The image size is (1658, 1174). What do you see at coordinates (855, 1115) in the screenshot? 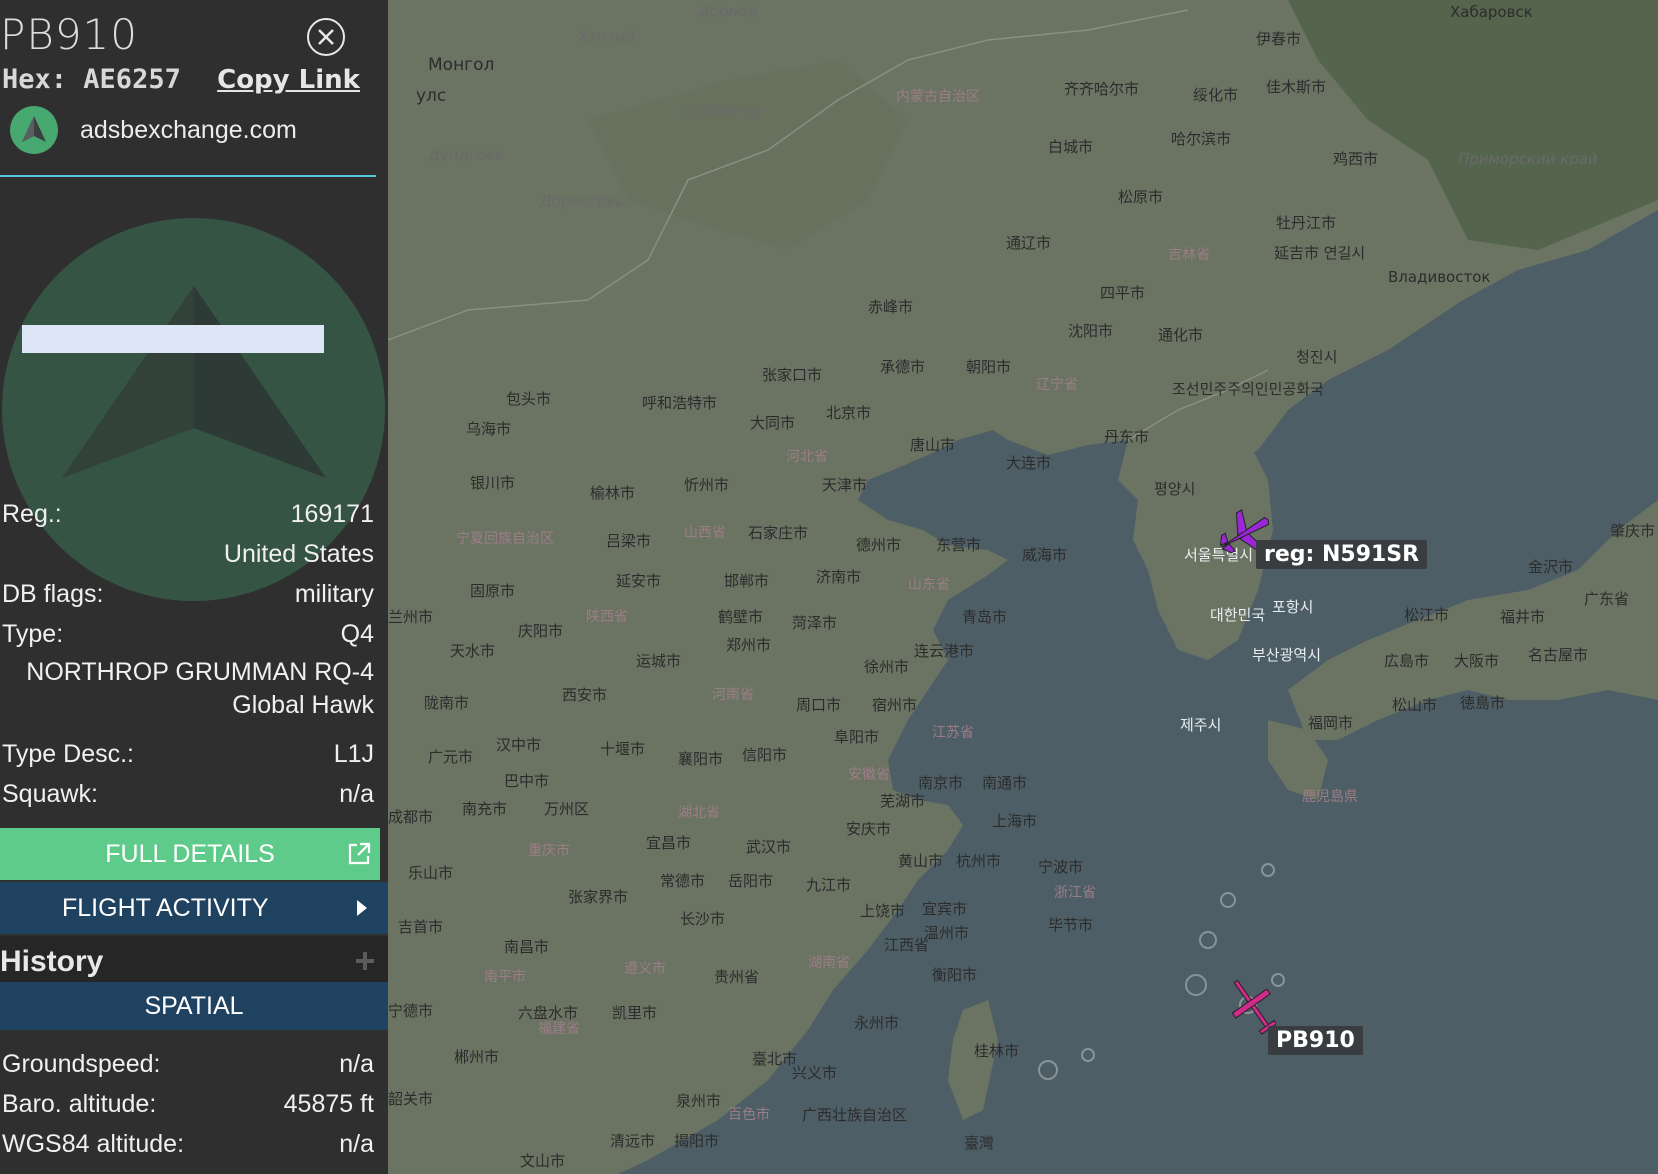
I see `map-label: 广西壮族自治区` at bounding box center [855, 1115].